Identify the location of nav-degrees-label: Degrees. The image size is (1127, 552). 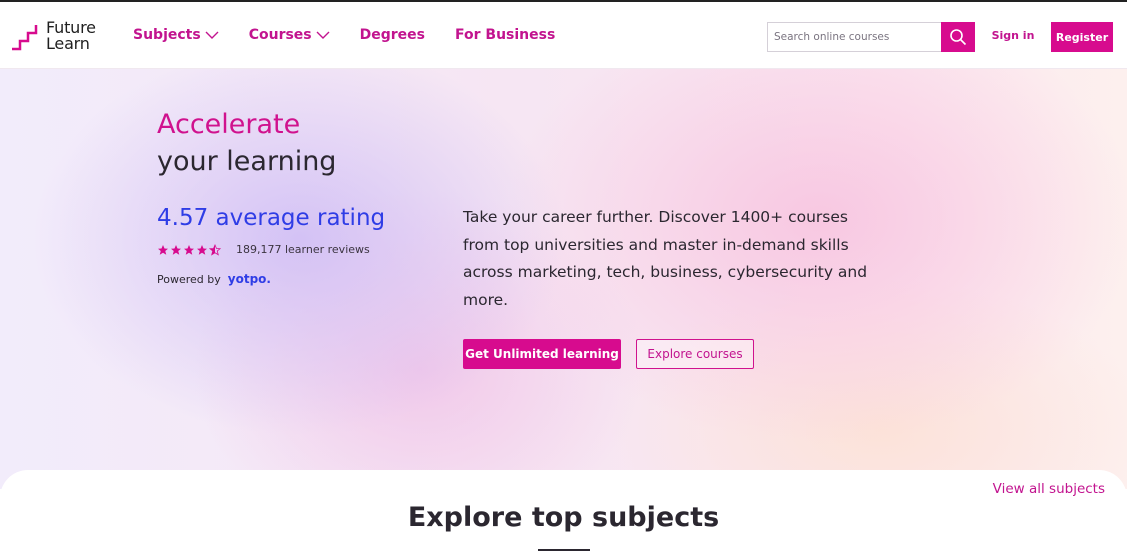
(392, 35).